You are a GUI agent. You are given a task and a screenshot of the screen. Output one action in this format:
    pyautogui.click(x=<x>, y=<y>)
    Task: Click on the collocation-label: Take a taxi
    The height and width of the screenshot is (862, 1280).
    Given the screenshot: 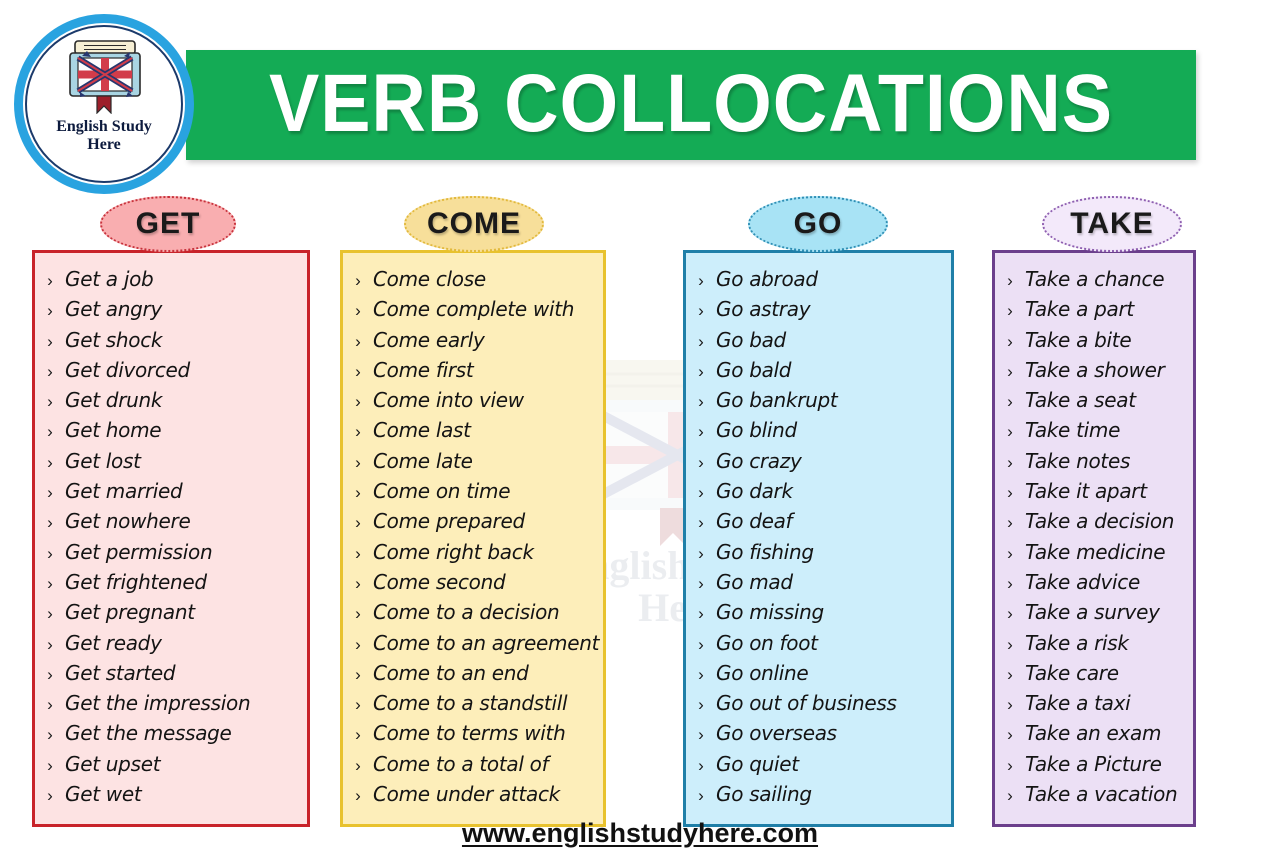 What is the action you would take?
    pyautogui.click(x=1078, y=703)
    